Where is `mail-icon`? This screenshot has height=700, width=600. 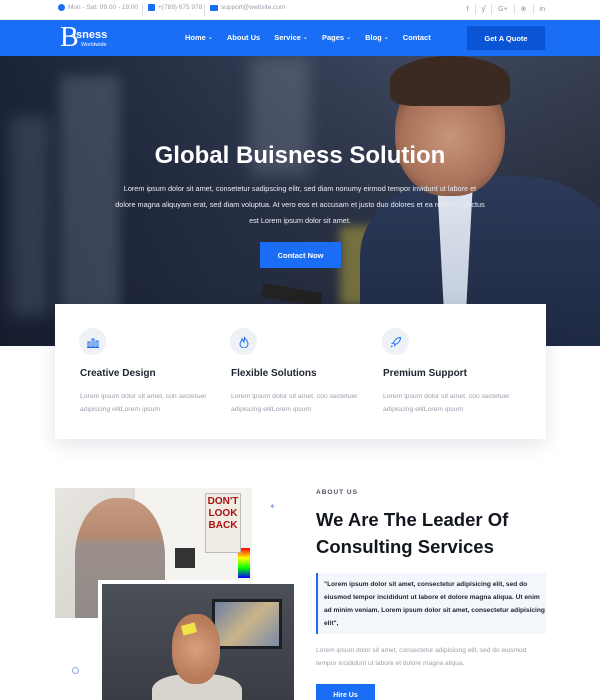
mail-icon is located at coordinates (214, 7).